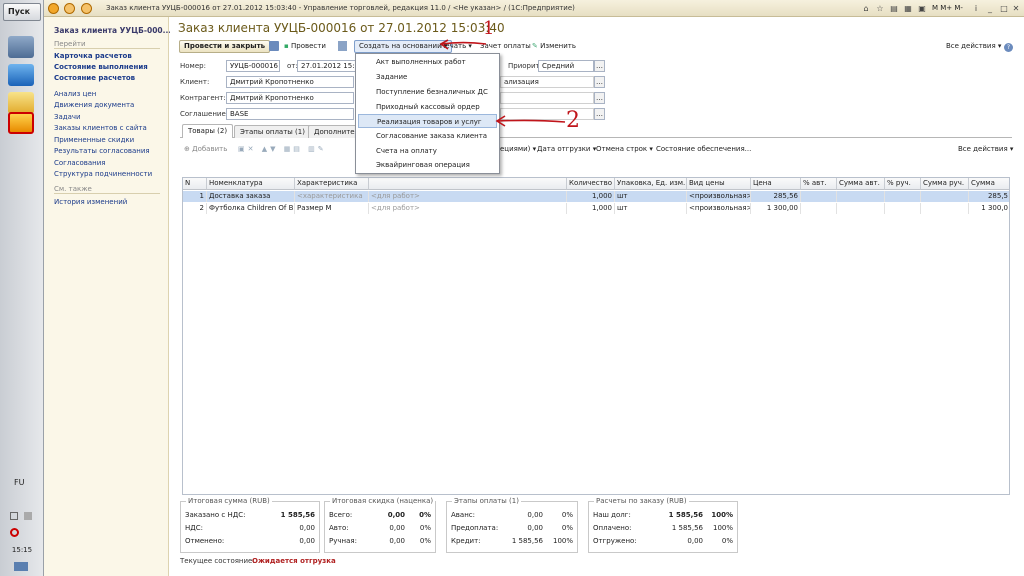 The height and width of the screenshot is (576, 1024). I want to click on nav-link-discounts: Примененные скидки, so click(94, 140).